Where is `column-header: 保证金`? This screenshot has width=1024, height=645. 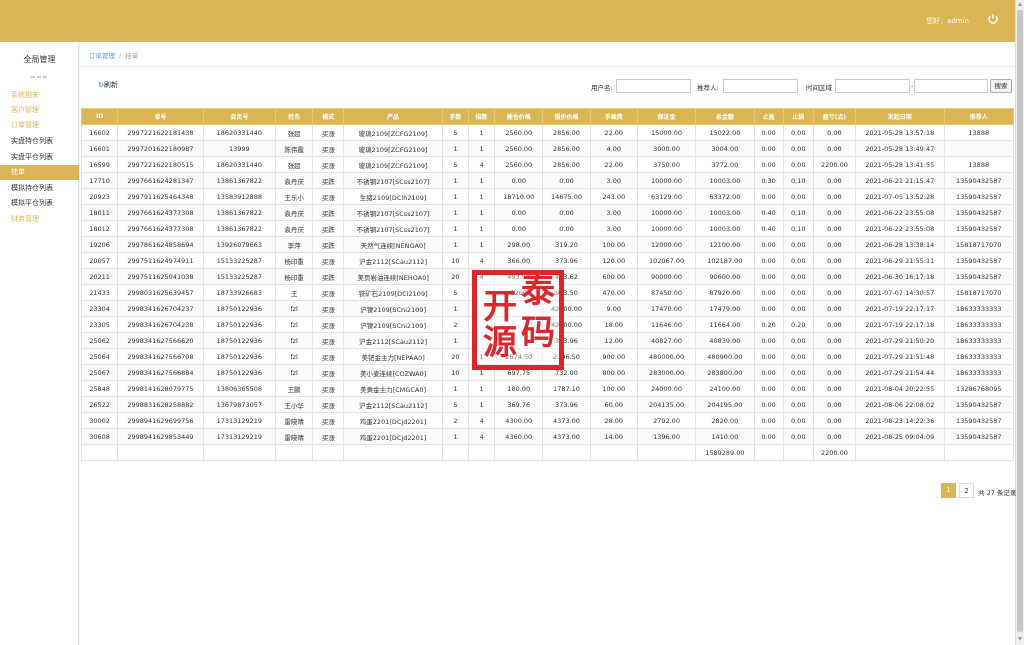
column-header: 保证金 is located at coordinates (666, 116).